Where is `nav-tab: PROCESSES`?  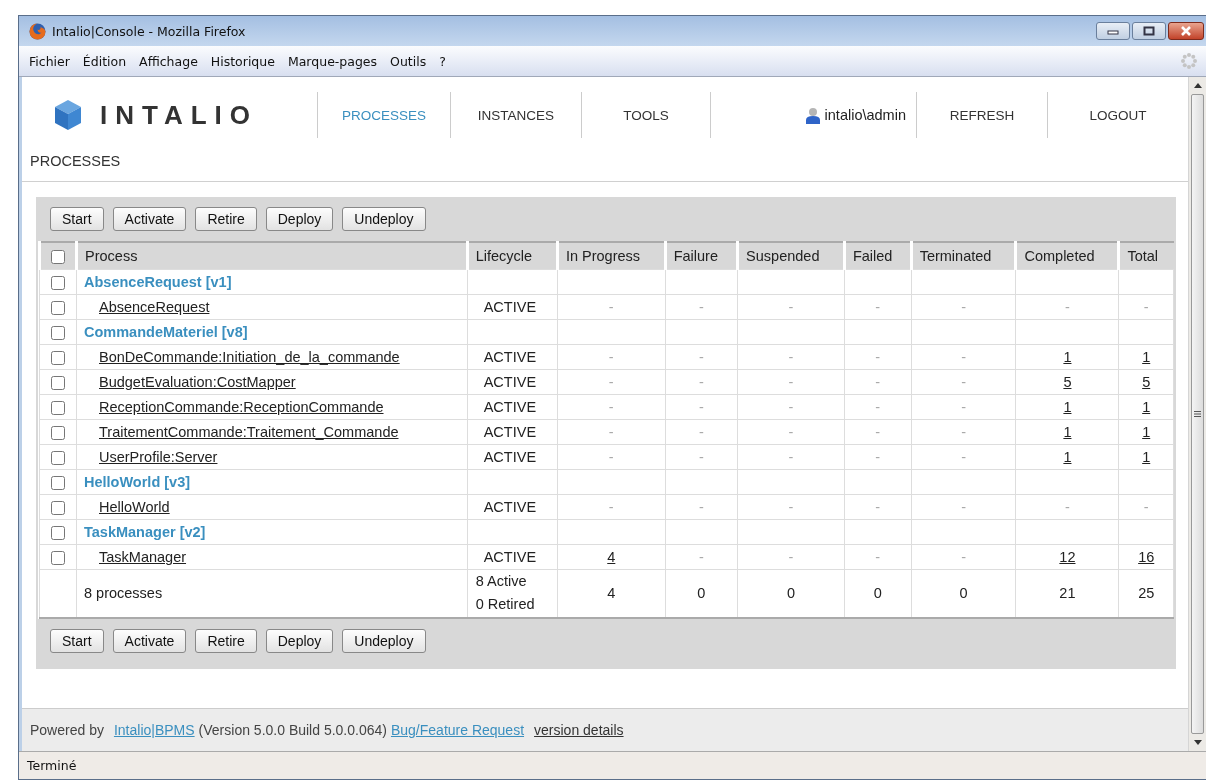
nav-tab: PROCESSES is located at coordinates (383, 115).